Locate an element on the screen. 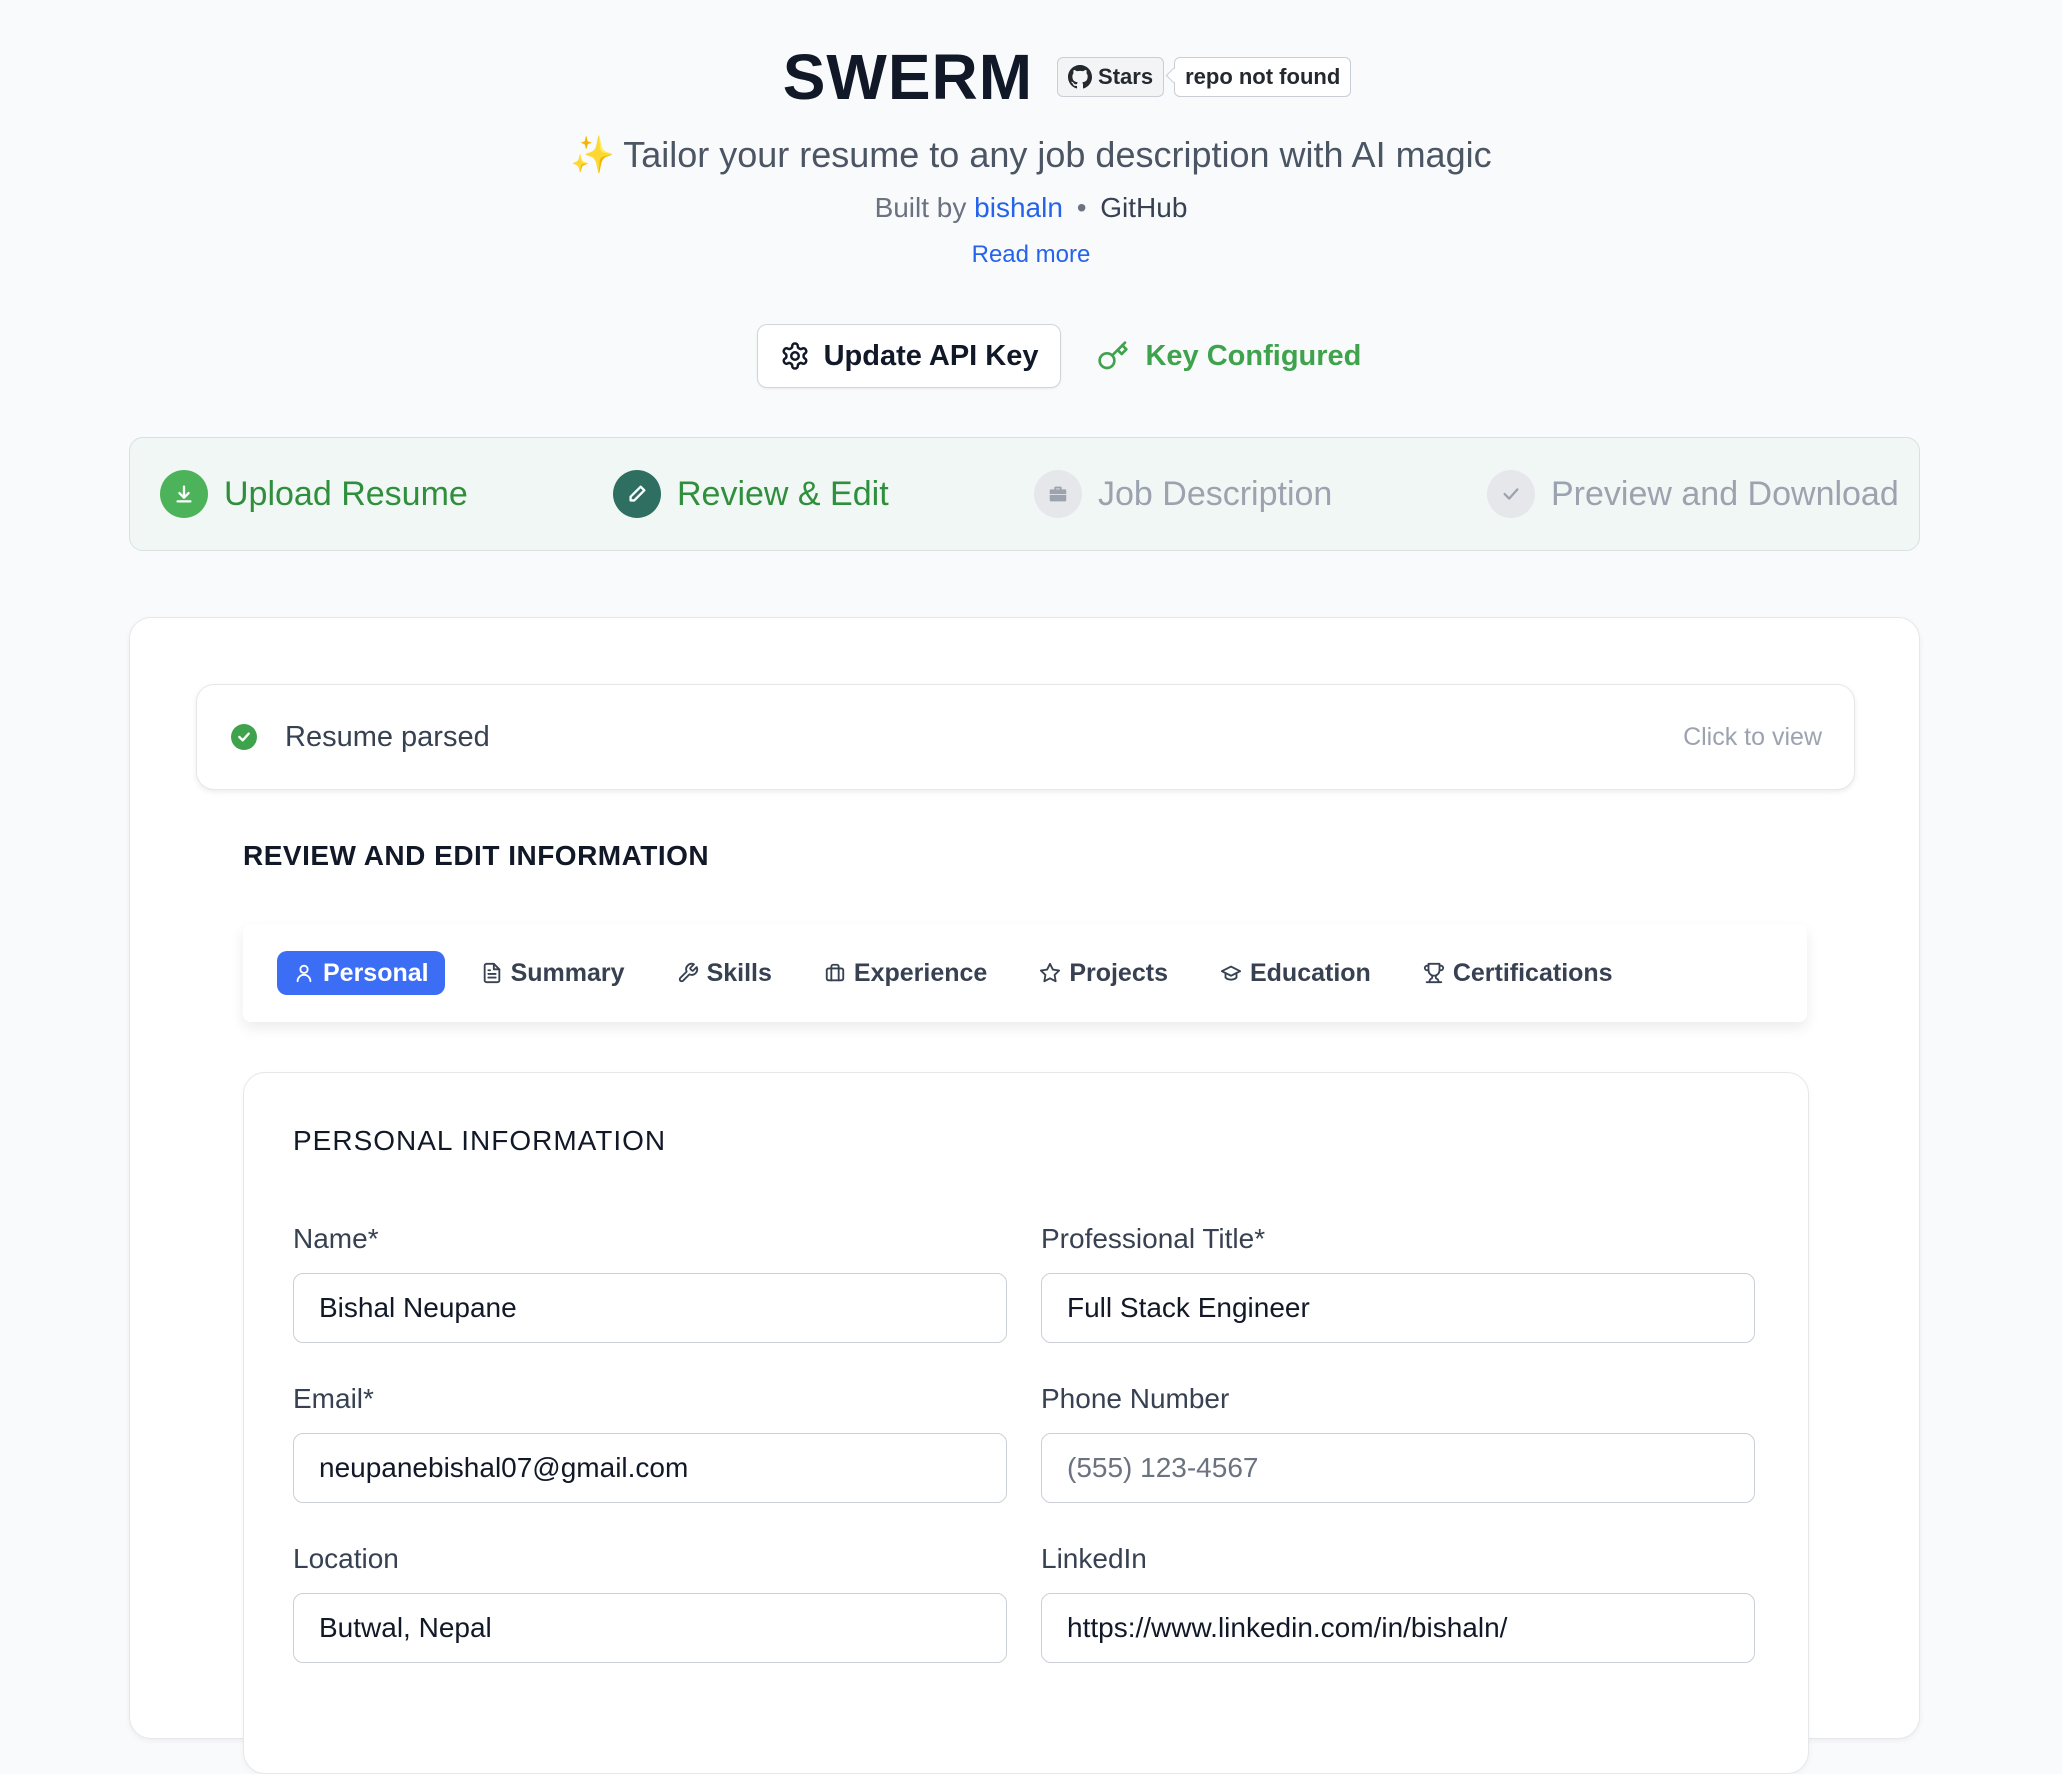  review-section-title: REVIEW AND EDIT INFORMATION is located at coordinates (476, 855).